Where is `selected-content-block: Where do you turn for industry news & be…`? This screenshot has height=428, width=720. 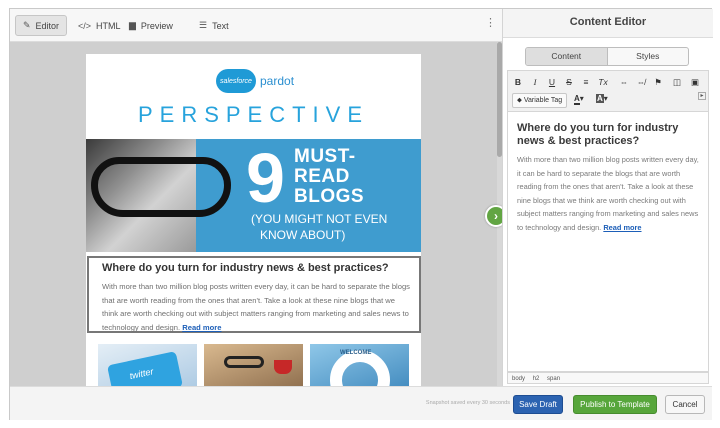
selected-content-block: Where do you turn for industry news & be… is located at coordinates (254, 294).